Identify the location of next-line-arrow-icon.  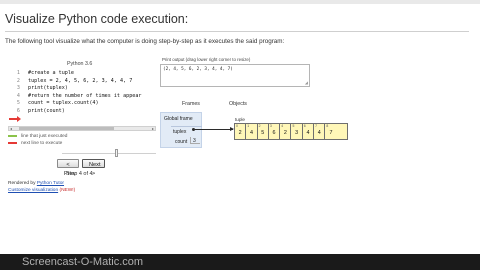
(15, 119).